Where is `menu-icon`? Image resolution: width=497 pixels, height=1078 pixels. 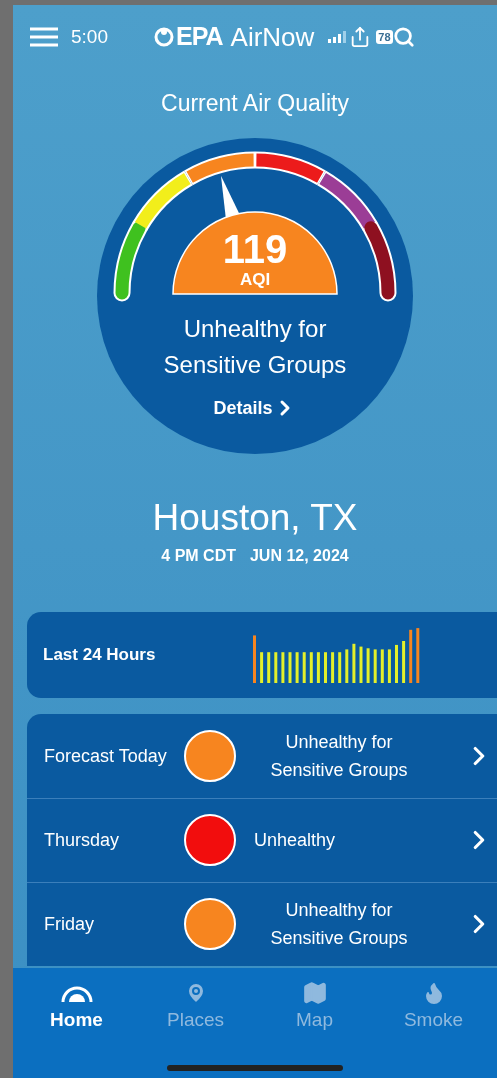 menu-icon is located at coordinates (44, 37).